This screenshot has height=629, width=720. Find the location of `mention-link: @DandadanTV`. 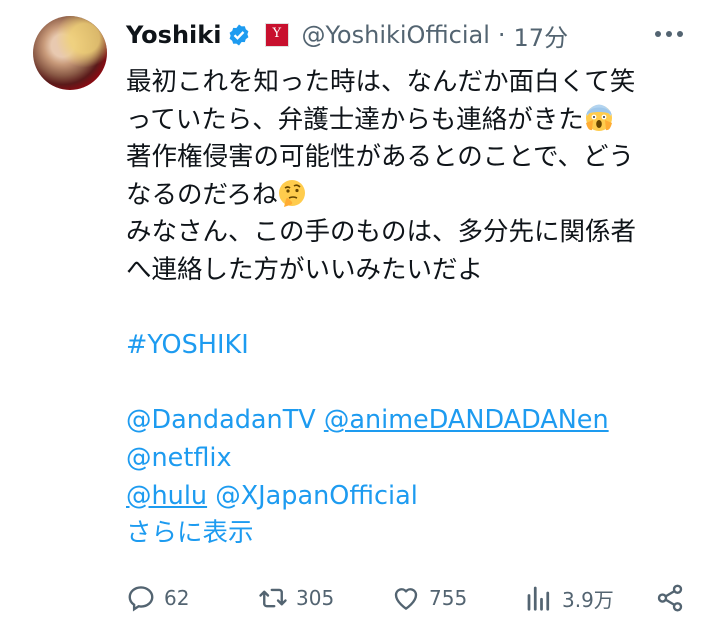

mention-link: @DandadanTV is located at coordinates (221, 420).